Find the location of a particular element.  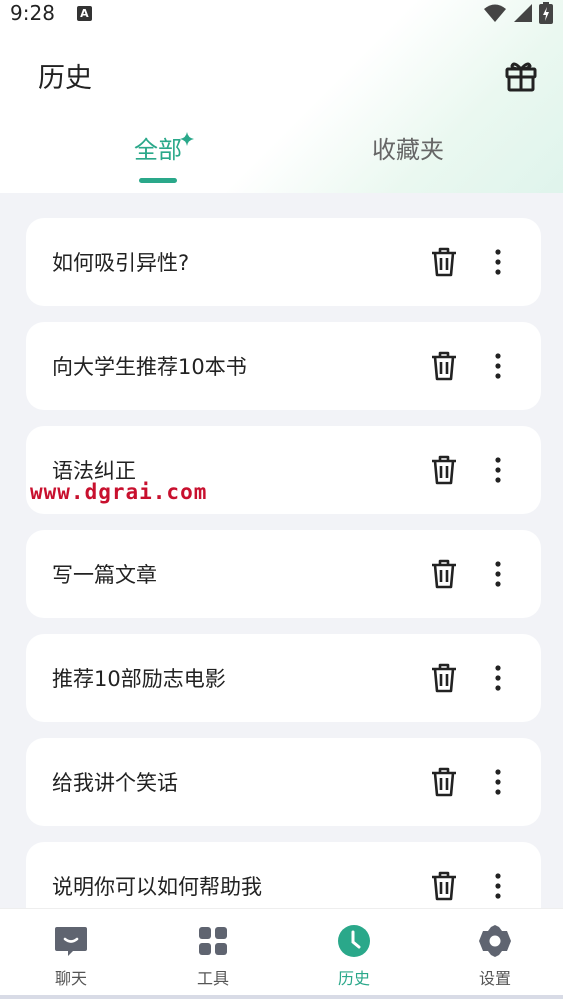

nav-chat: 聊天 is located at coordinates (71, 956).